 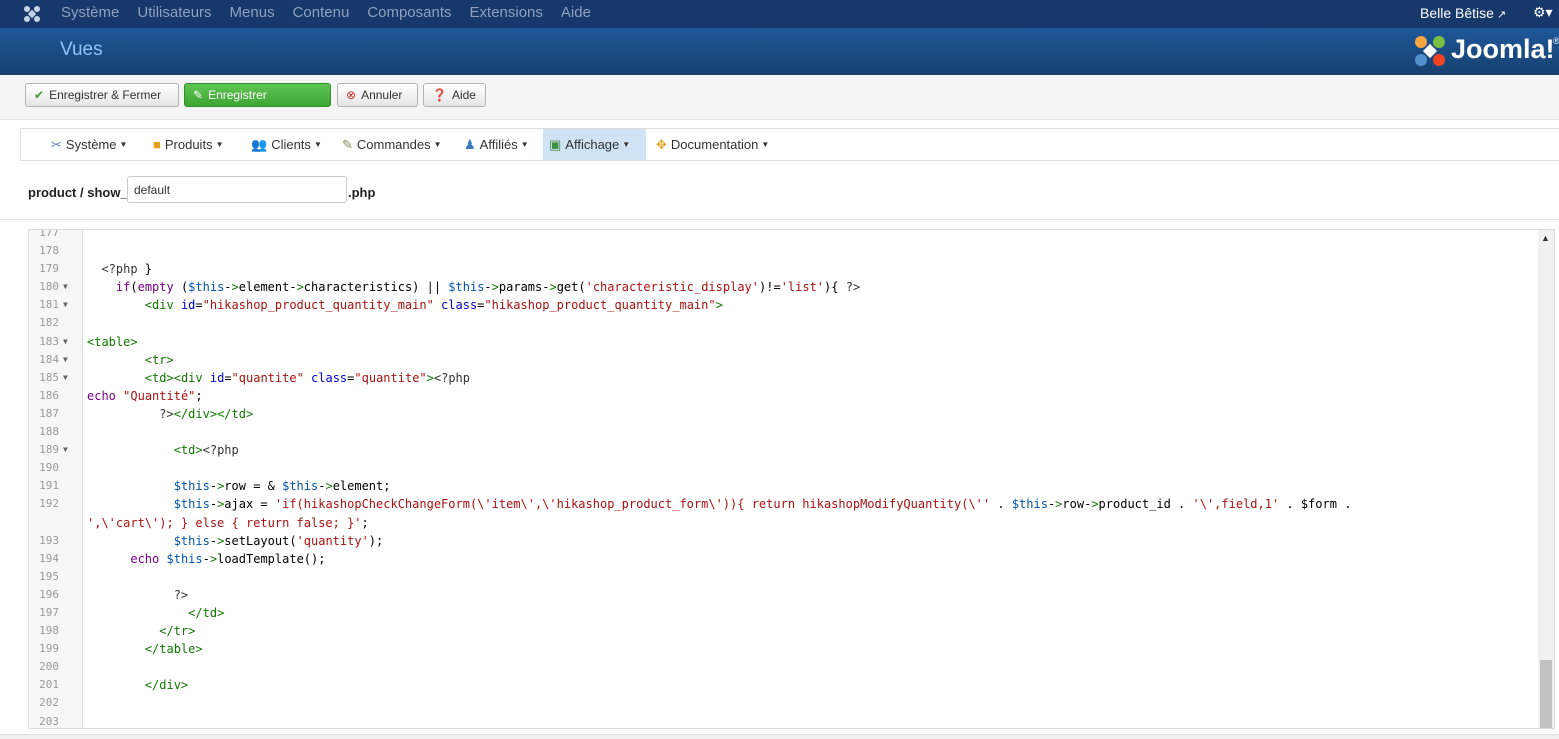 I want to click on code-line: ',\'cart\'); } else { return false; }';, so click(x=779, y=523).